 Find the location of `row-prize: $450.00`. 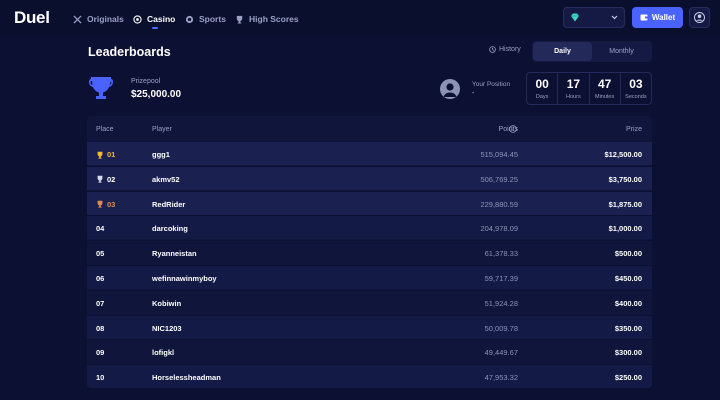

row-prize: $450.00 is located at coordinates (628, 278).